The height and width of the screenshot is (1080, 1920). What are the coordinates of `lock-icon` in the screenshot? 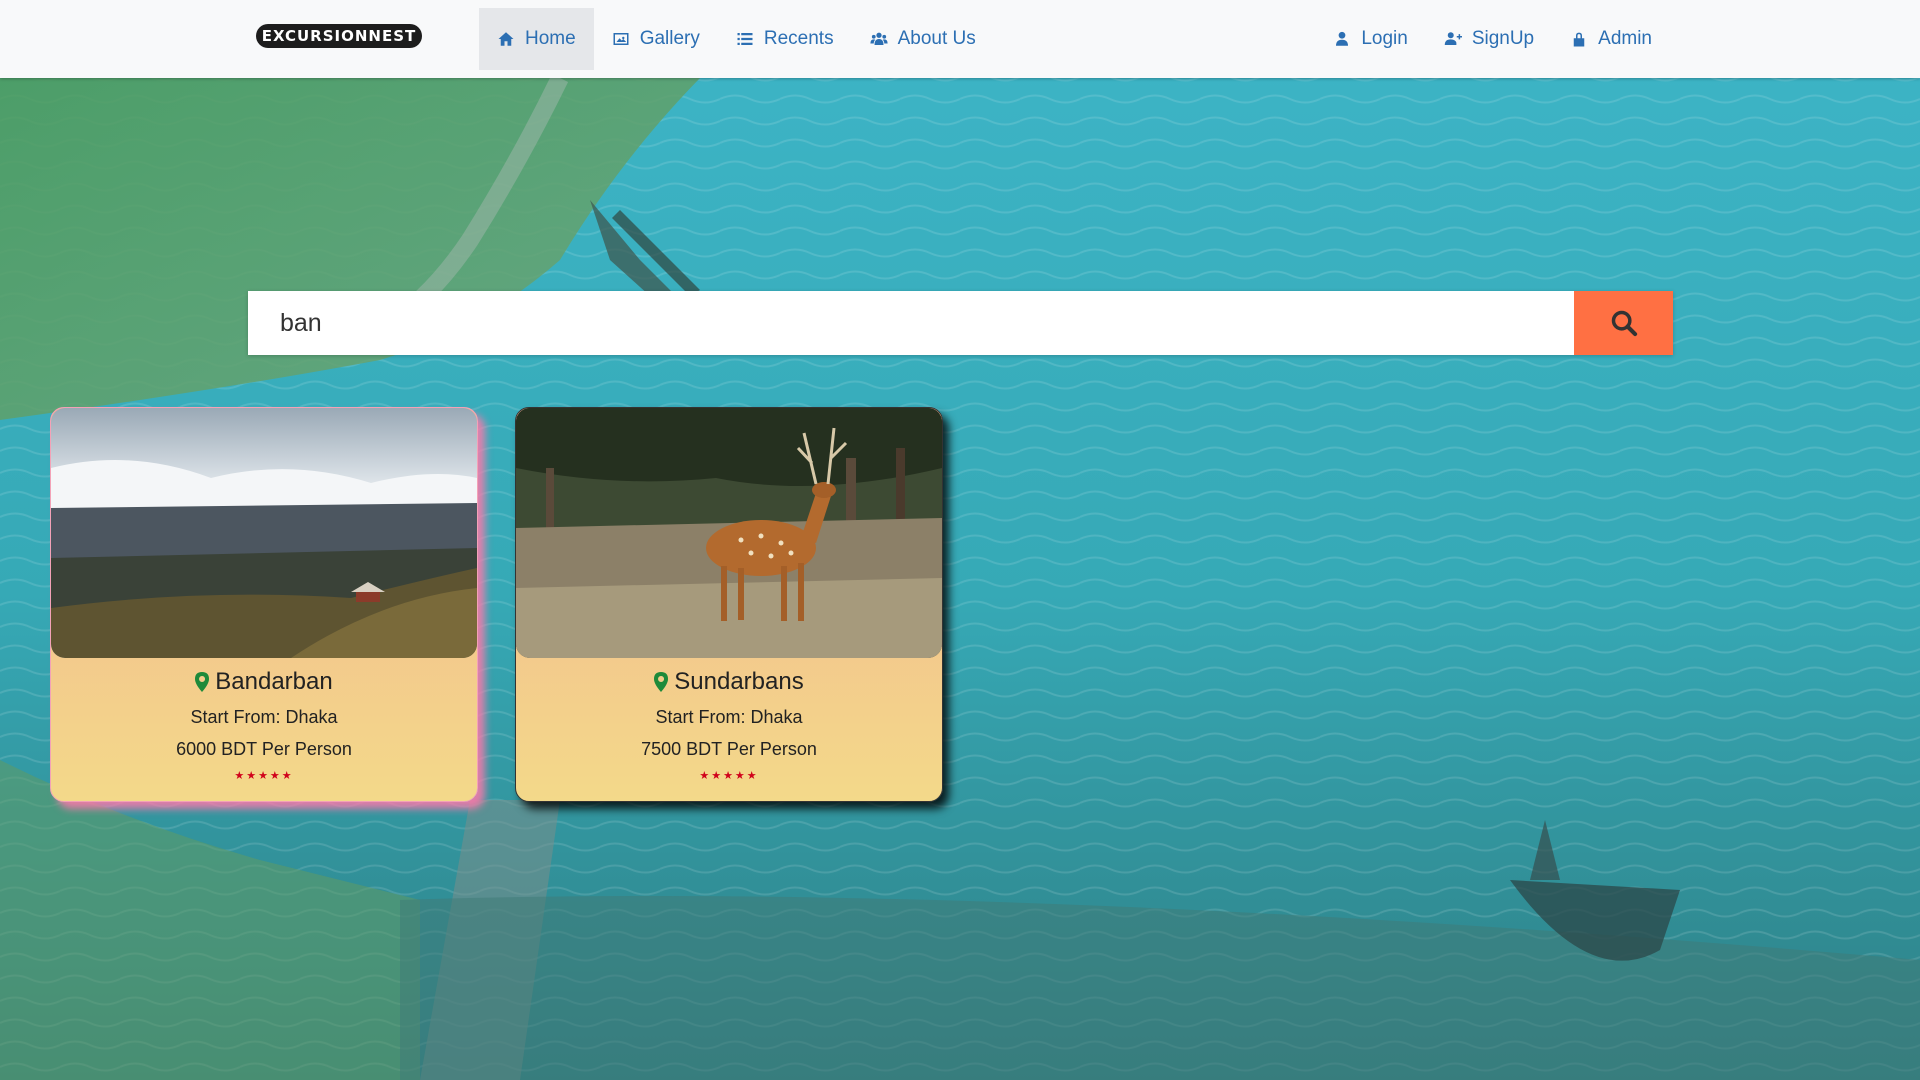 It's located at (1579, 39).